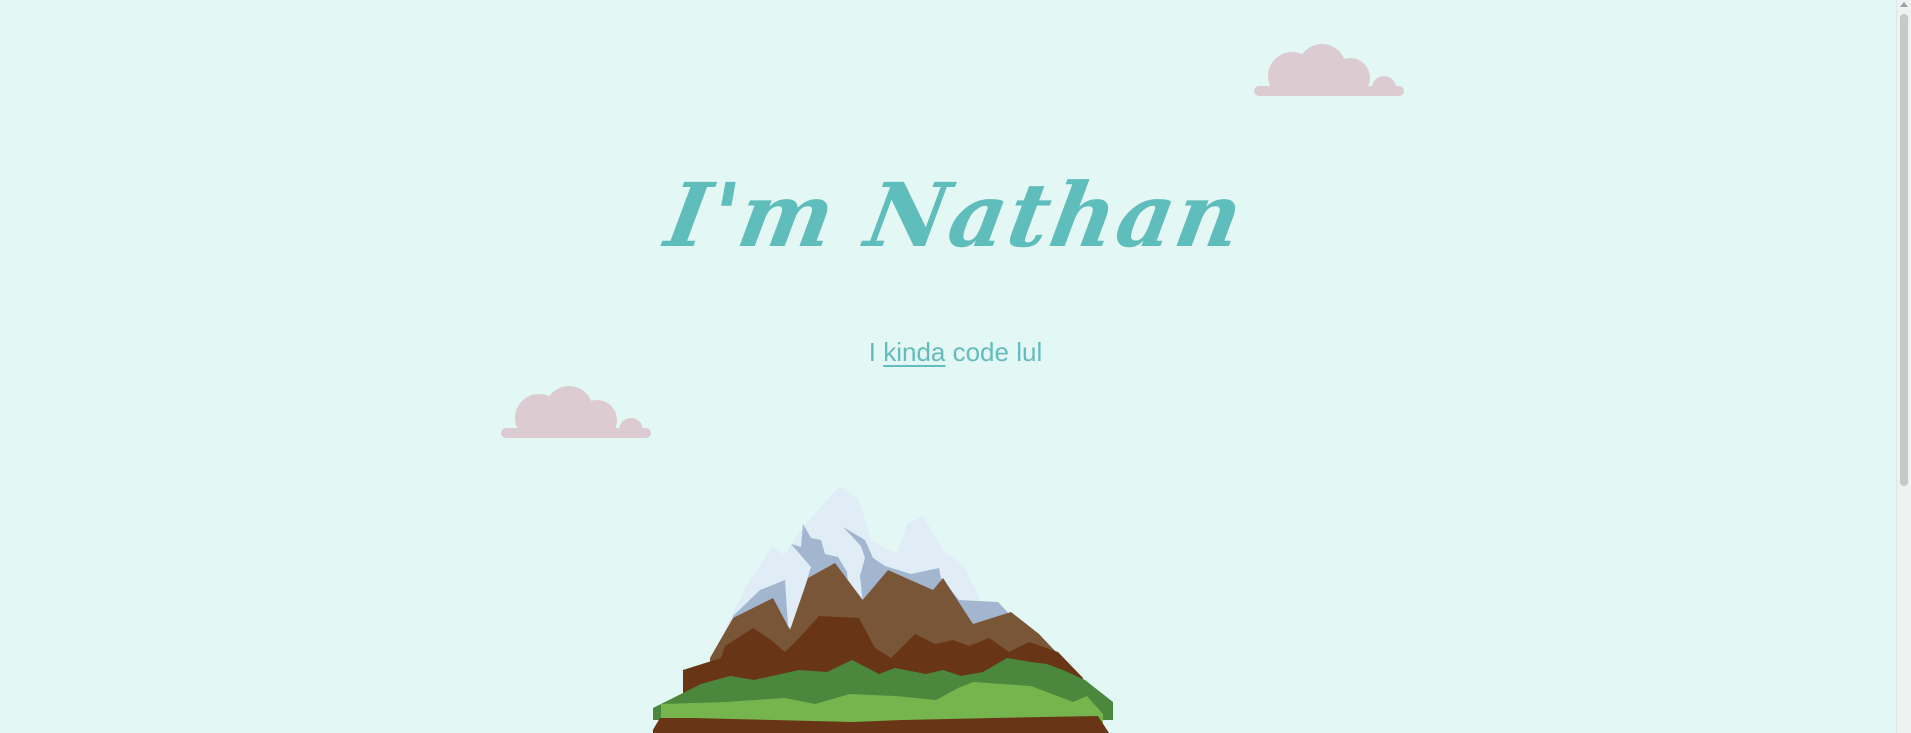 This screenshot has width=1911, height=733. I want to click on mountain-illustration, so click(883, 609).